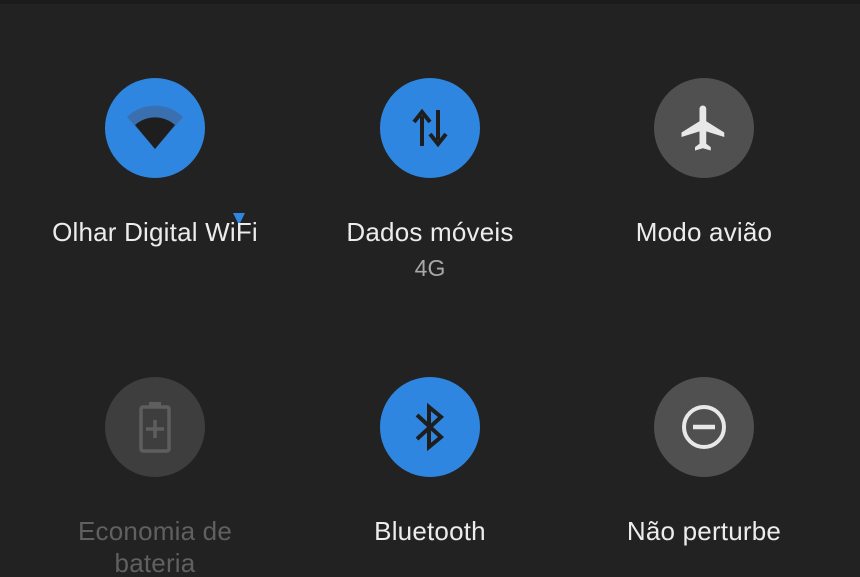 The width and height of the screenshot is (860, 577). Describe the element at coordinates (155, 562) in the screenshot. I see `battery-saver-label-line2: bateria` at that location.